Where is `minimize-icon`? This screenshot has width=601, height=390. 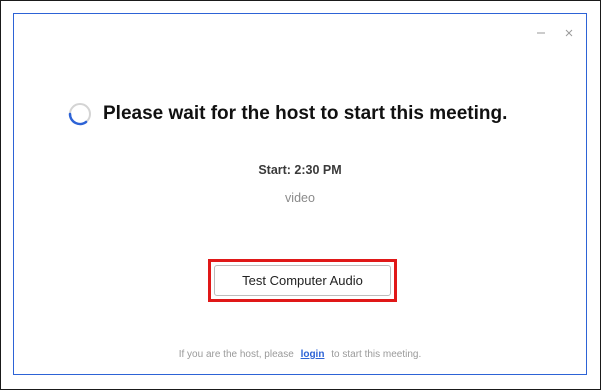
minimize-icon is located at coordinates (541, 33).